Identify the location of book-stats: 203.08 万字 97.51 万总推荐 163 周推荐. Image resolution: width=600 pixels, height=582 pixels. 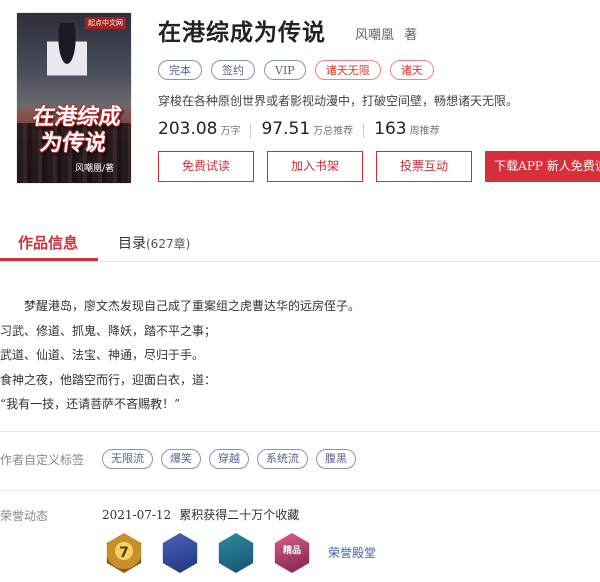
(299, 130).